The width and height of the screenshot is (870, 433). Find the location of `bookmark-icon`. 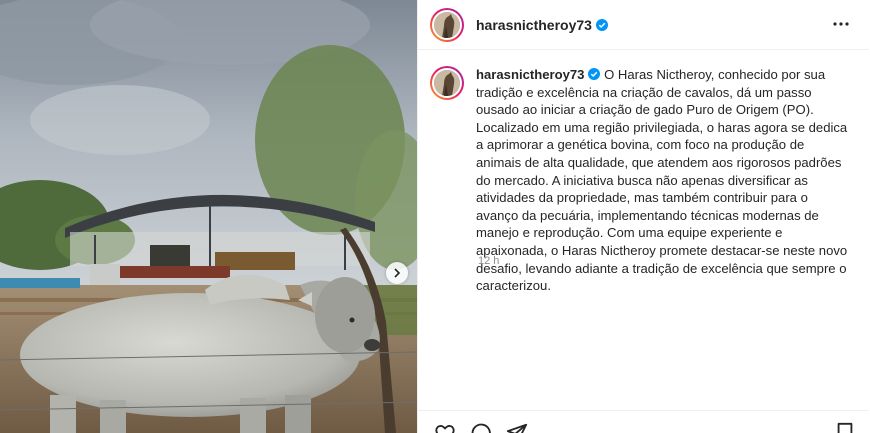

bookmark-icon is located at coordinates (845, 427).